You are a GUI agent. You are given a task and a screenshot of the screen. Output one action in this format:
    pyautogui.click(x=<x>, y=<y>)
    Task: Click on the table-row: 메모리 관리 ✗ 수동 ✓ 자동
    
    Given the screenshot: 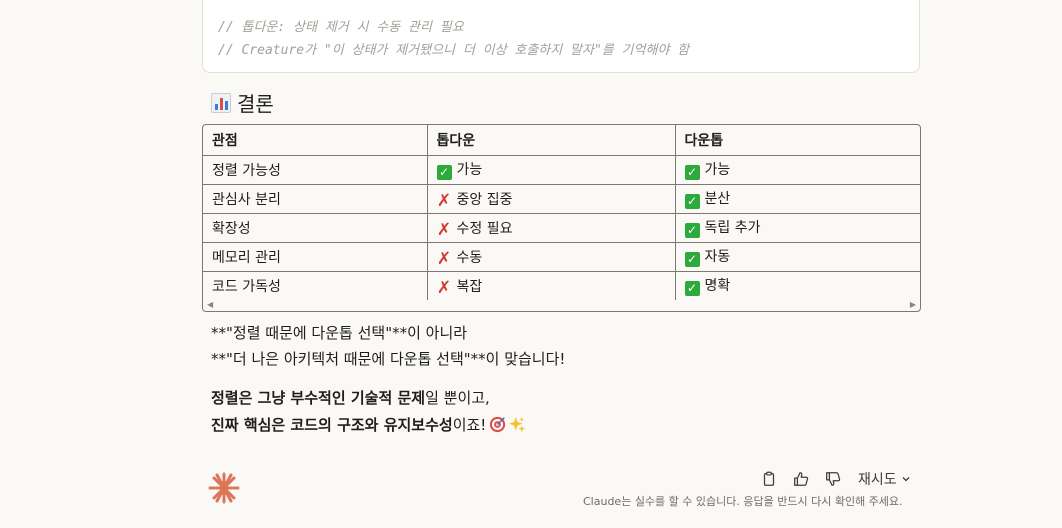 What is the action you would take?
    pyautogui.click(x=561, y=257)
    